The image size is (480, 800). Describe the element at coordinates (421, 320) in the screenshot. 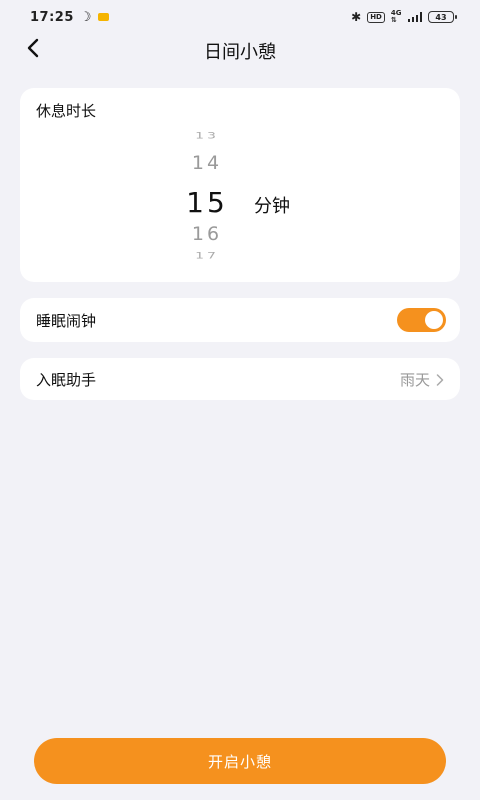

I see `alarm-toggle` at that location.